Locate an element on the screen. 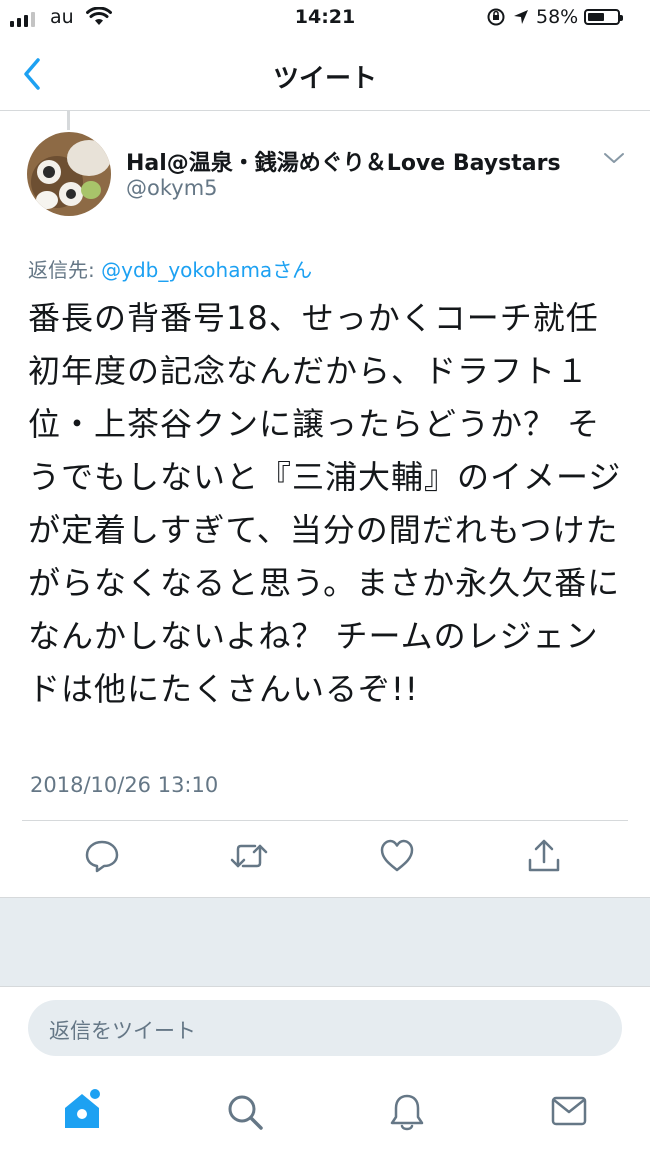 This screenshot has width=650, height=1156. reply-icon is located at coordinates (102, 856).